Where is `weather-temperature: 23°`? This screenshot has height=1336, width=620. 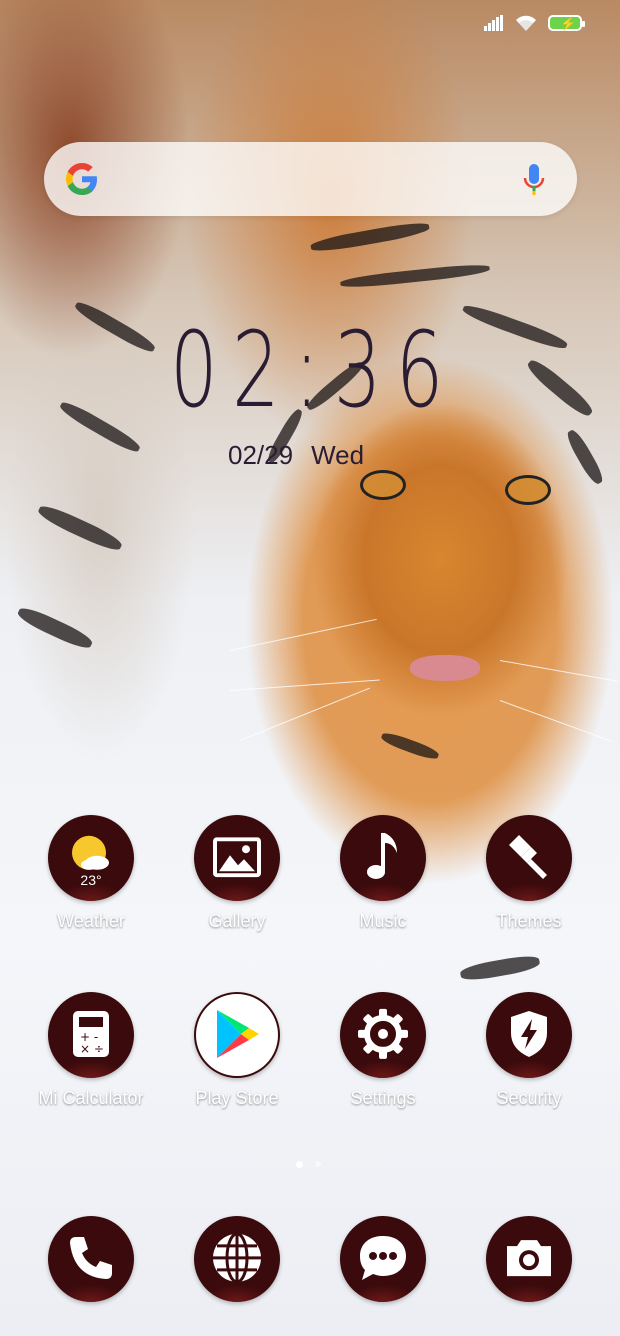
weather-temperature: 23° is located at coordinates (91, 880).